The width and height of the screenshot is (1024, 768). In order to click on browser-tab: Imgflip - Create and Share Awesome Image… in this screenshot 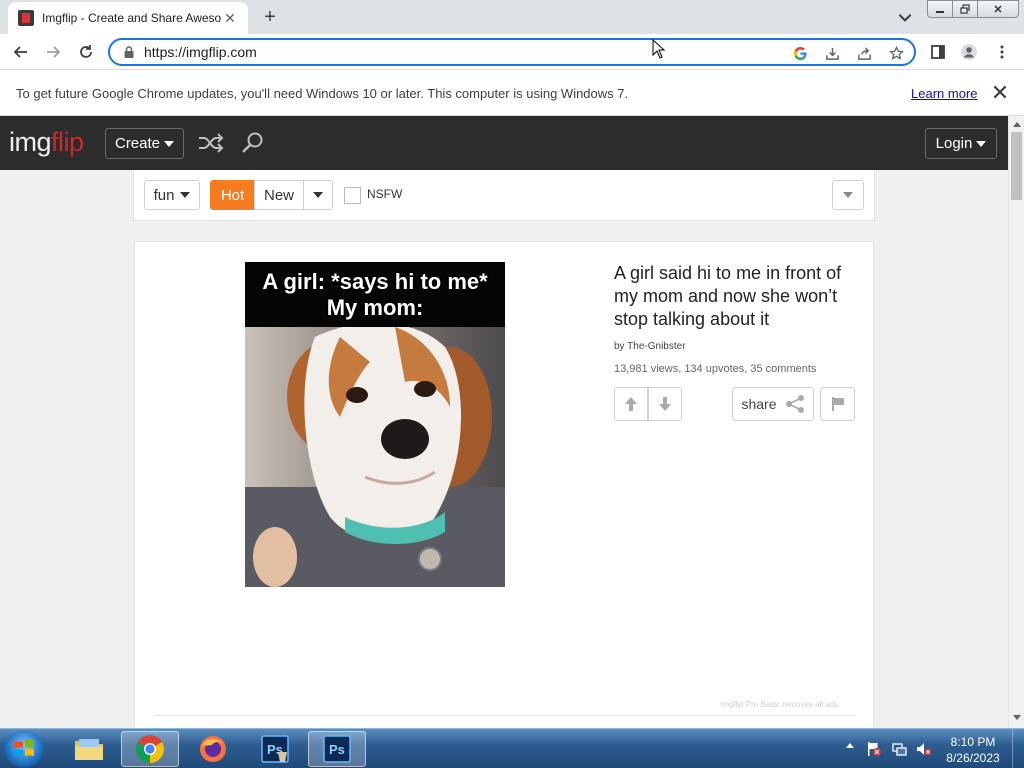, I will do `click(128, 18)`.